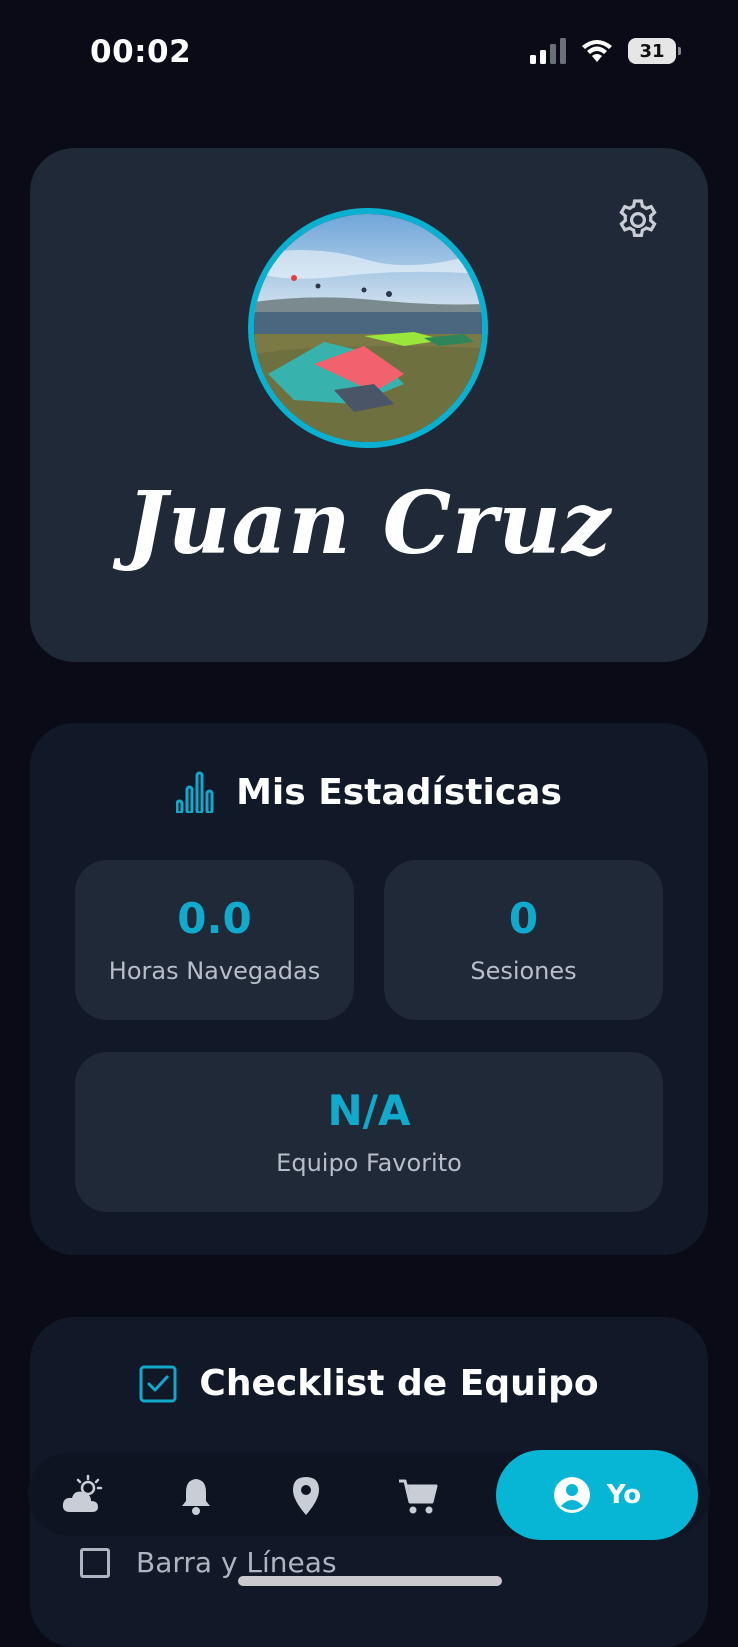  I want to click on checklist-item-label: Barra y Líneas, so click(236, 1562).